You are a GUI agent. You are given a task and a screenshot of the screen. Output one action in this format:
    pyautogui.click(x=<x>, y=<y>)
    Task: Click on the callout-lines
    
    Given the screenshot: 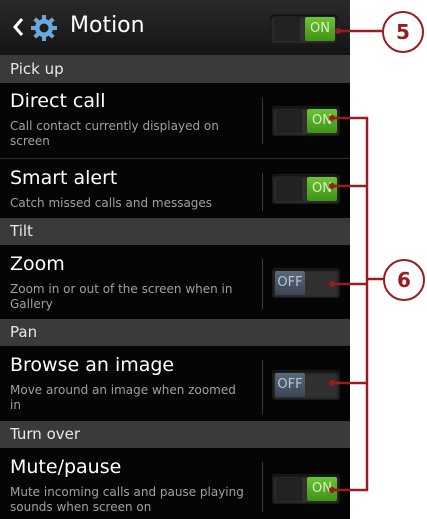 What is the action you would take?
    pyautogui.click(x=356, y=260)
    